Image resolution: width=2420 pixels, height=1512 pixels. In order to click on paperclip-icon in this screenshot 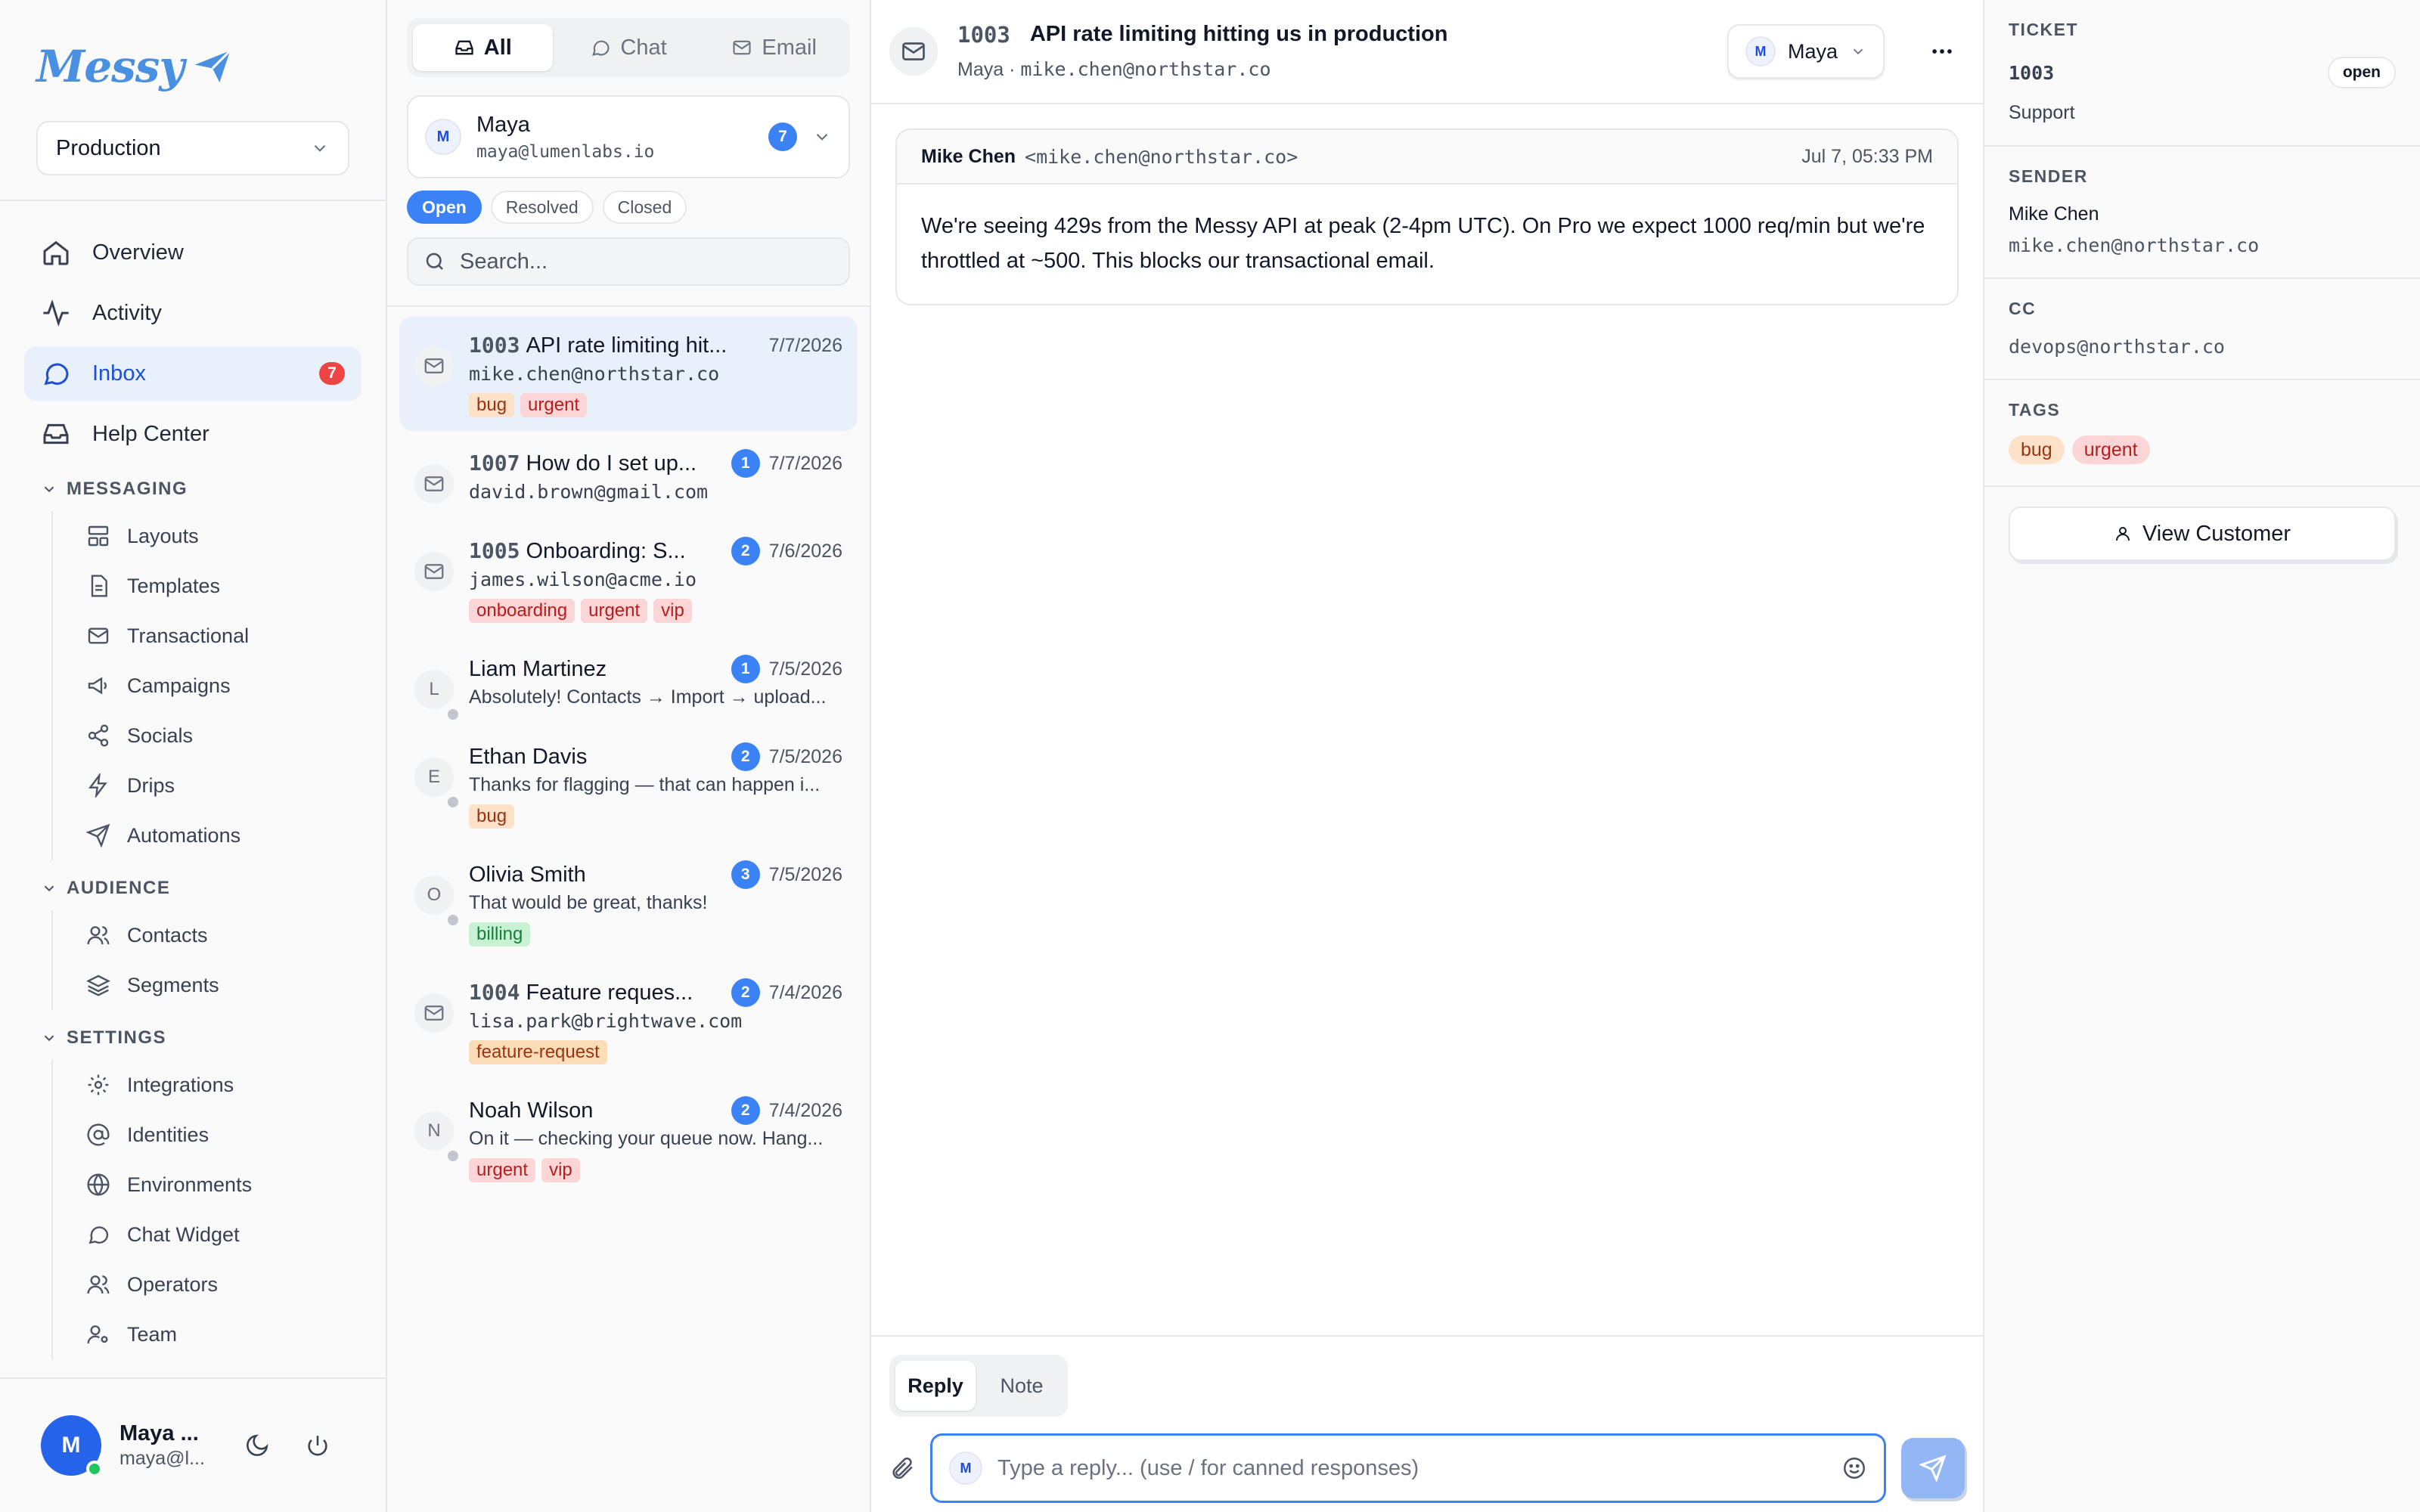, I will do `click(902, 1468)`.